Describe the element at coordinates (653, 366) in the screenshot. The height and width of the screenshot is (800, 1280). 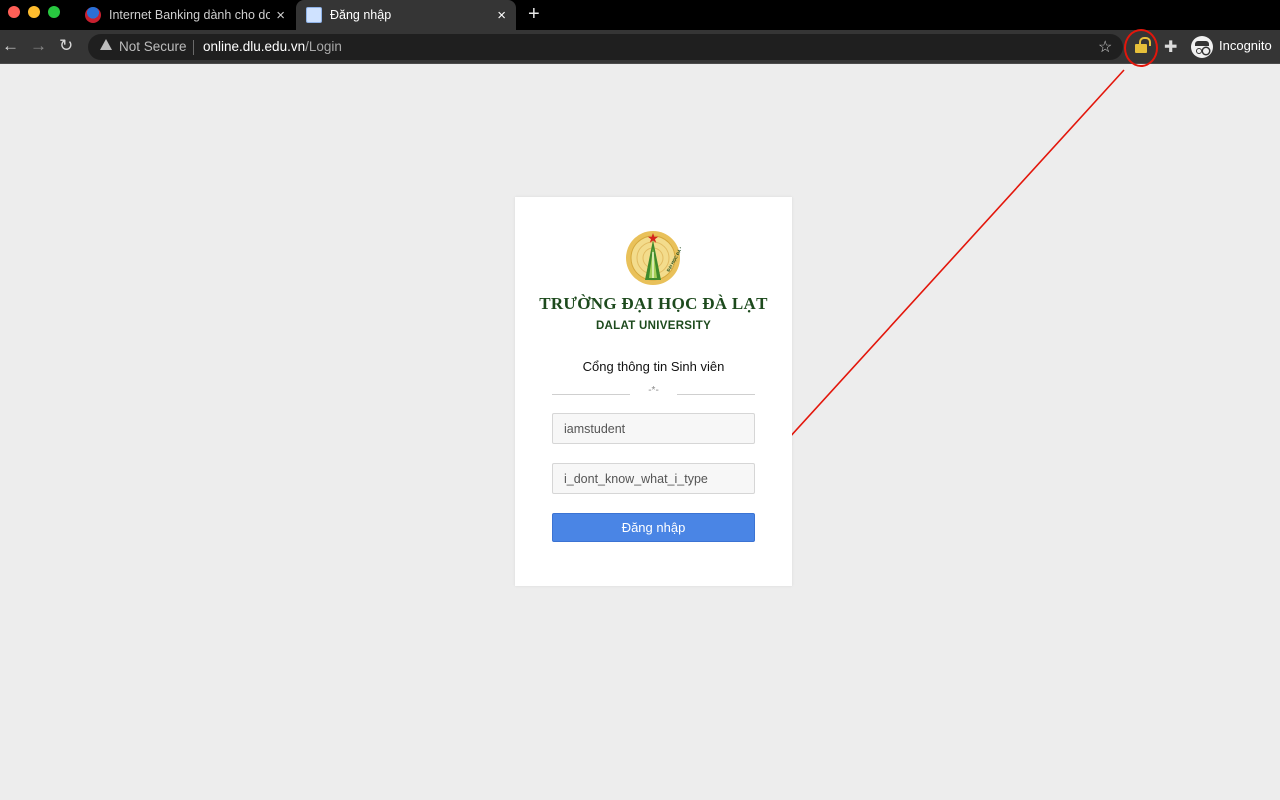
I see `portal-title: Cổng thông tin Sinh viên` at that location.